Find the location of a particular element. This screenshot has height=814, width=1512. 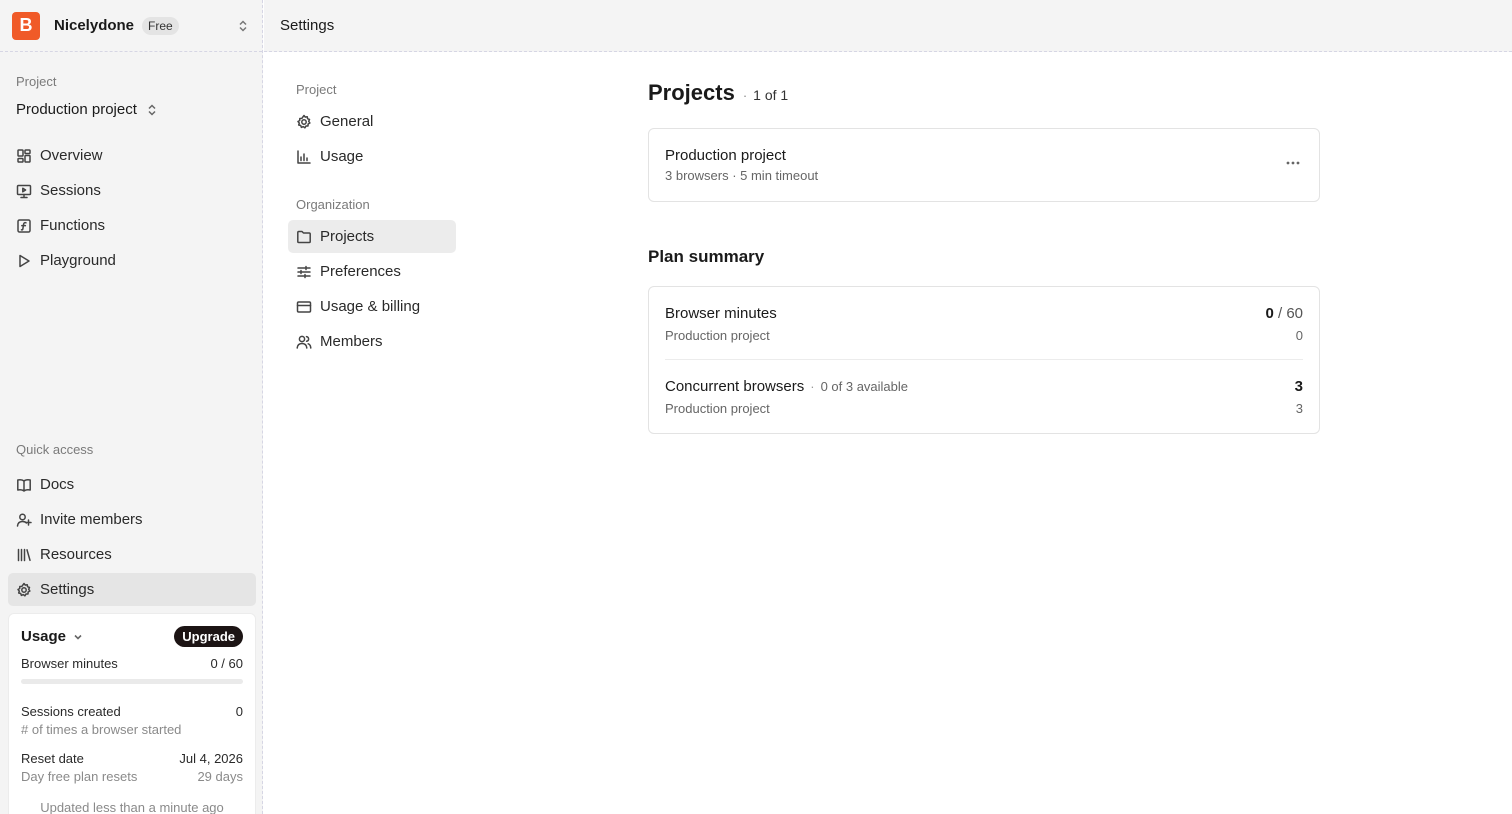

settings-item-usage: Usage is located at coordinates (372, 156).